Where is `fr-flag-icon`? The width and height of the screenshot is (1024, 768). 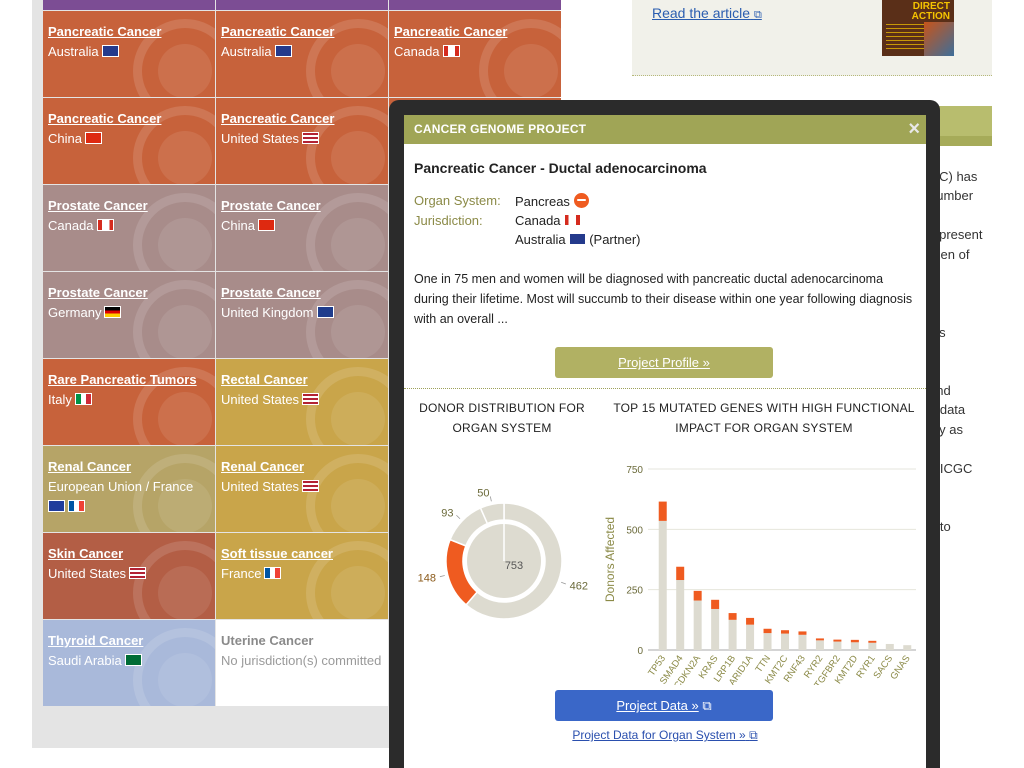 fr-flag-icon is located at coordinates (273, 573).